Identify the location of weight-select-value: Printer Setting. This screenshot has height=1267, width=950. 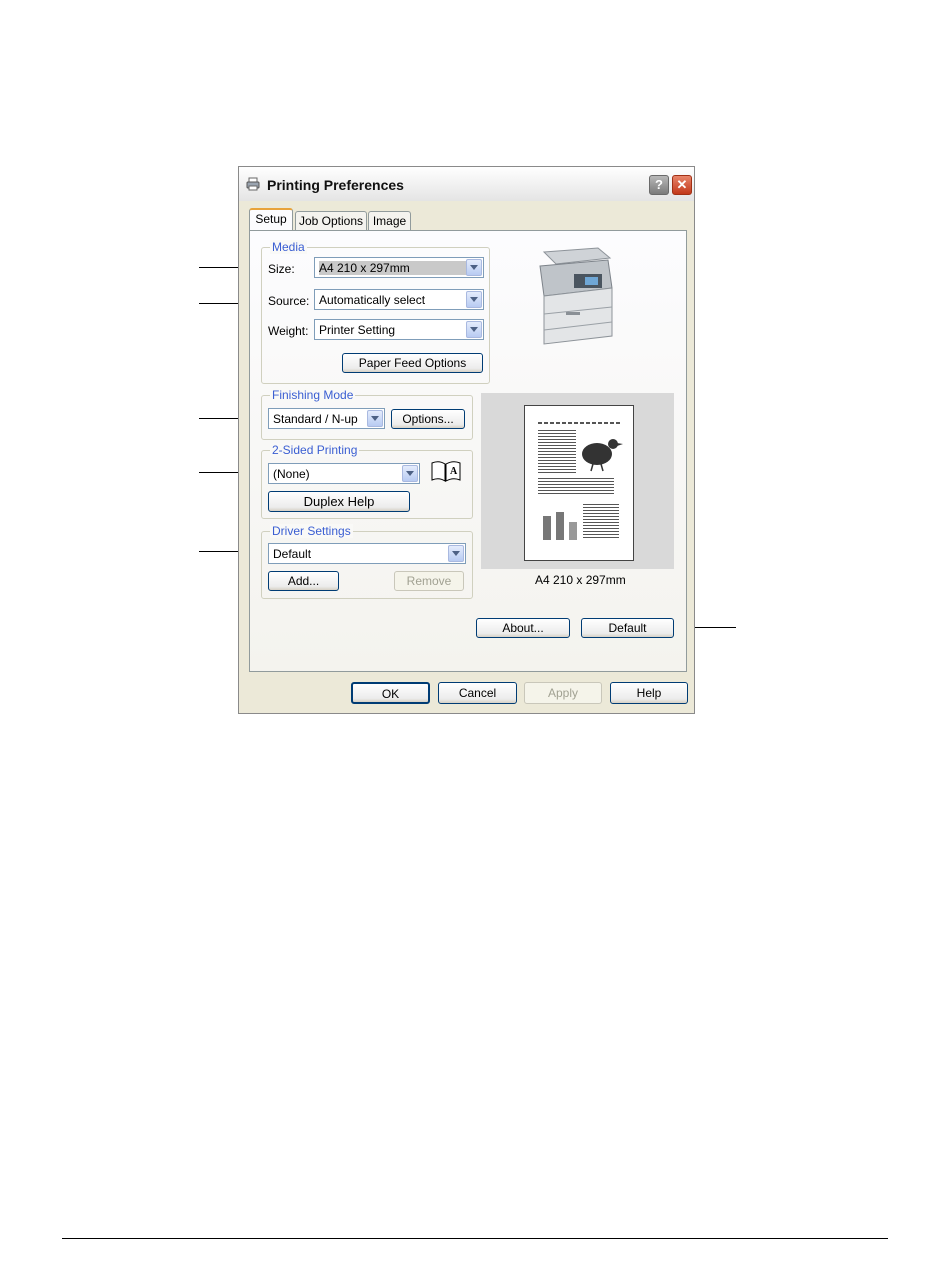
(357, 330).